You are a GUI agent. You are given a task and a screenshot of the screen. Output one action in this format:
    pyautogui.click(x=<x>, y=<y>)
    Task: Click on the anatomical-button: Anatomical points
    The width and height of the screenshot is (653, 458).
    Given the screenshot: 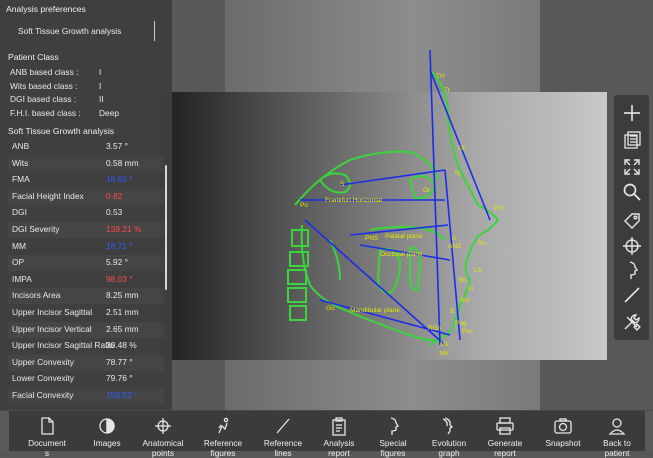 What is the action you would take?
    pyautogui.click(x=163, y=434)
    